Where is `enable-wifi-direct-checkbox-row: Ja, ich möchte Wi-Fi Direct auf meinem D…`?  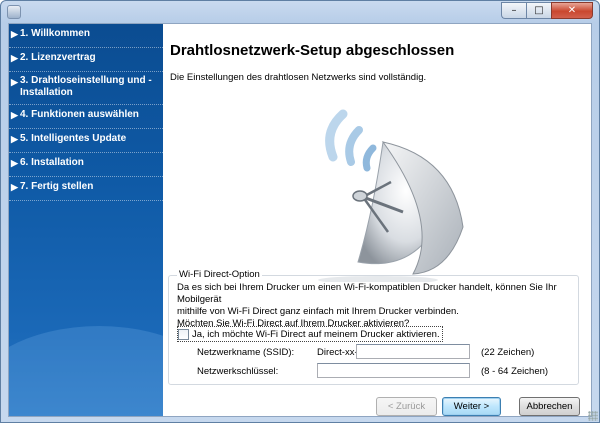 enable-wifi-direct-checkbox-row: Ja, ich möchte Wi-Fi Direct auf meinem D… is located at coordinates (310, 334).